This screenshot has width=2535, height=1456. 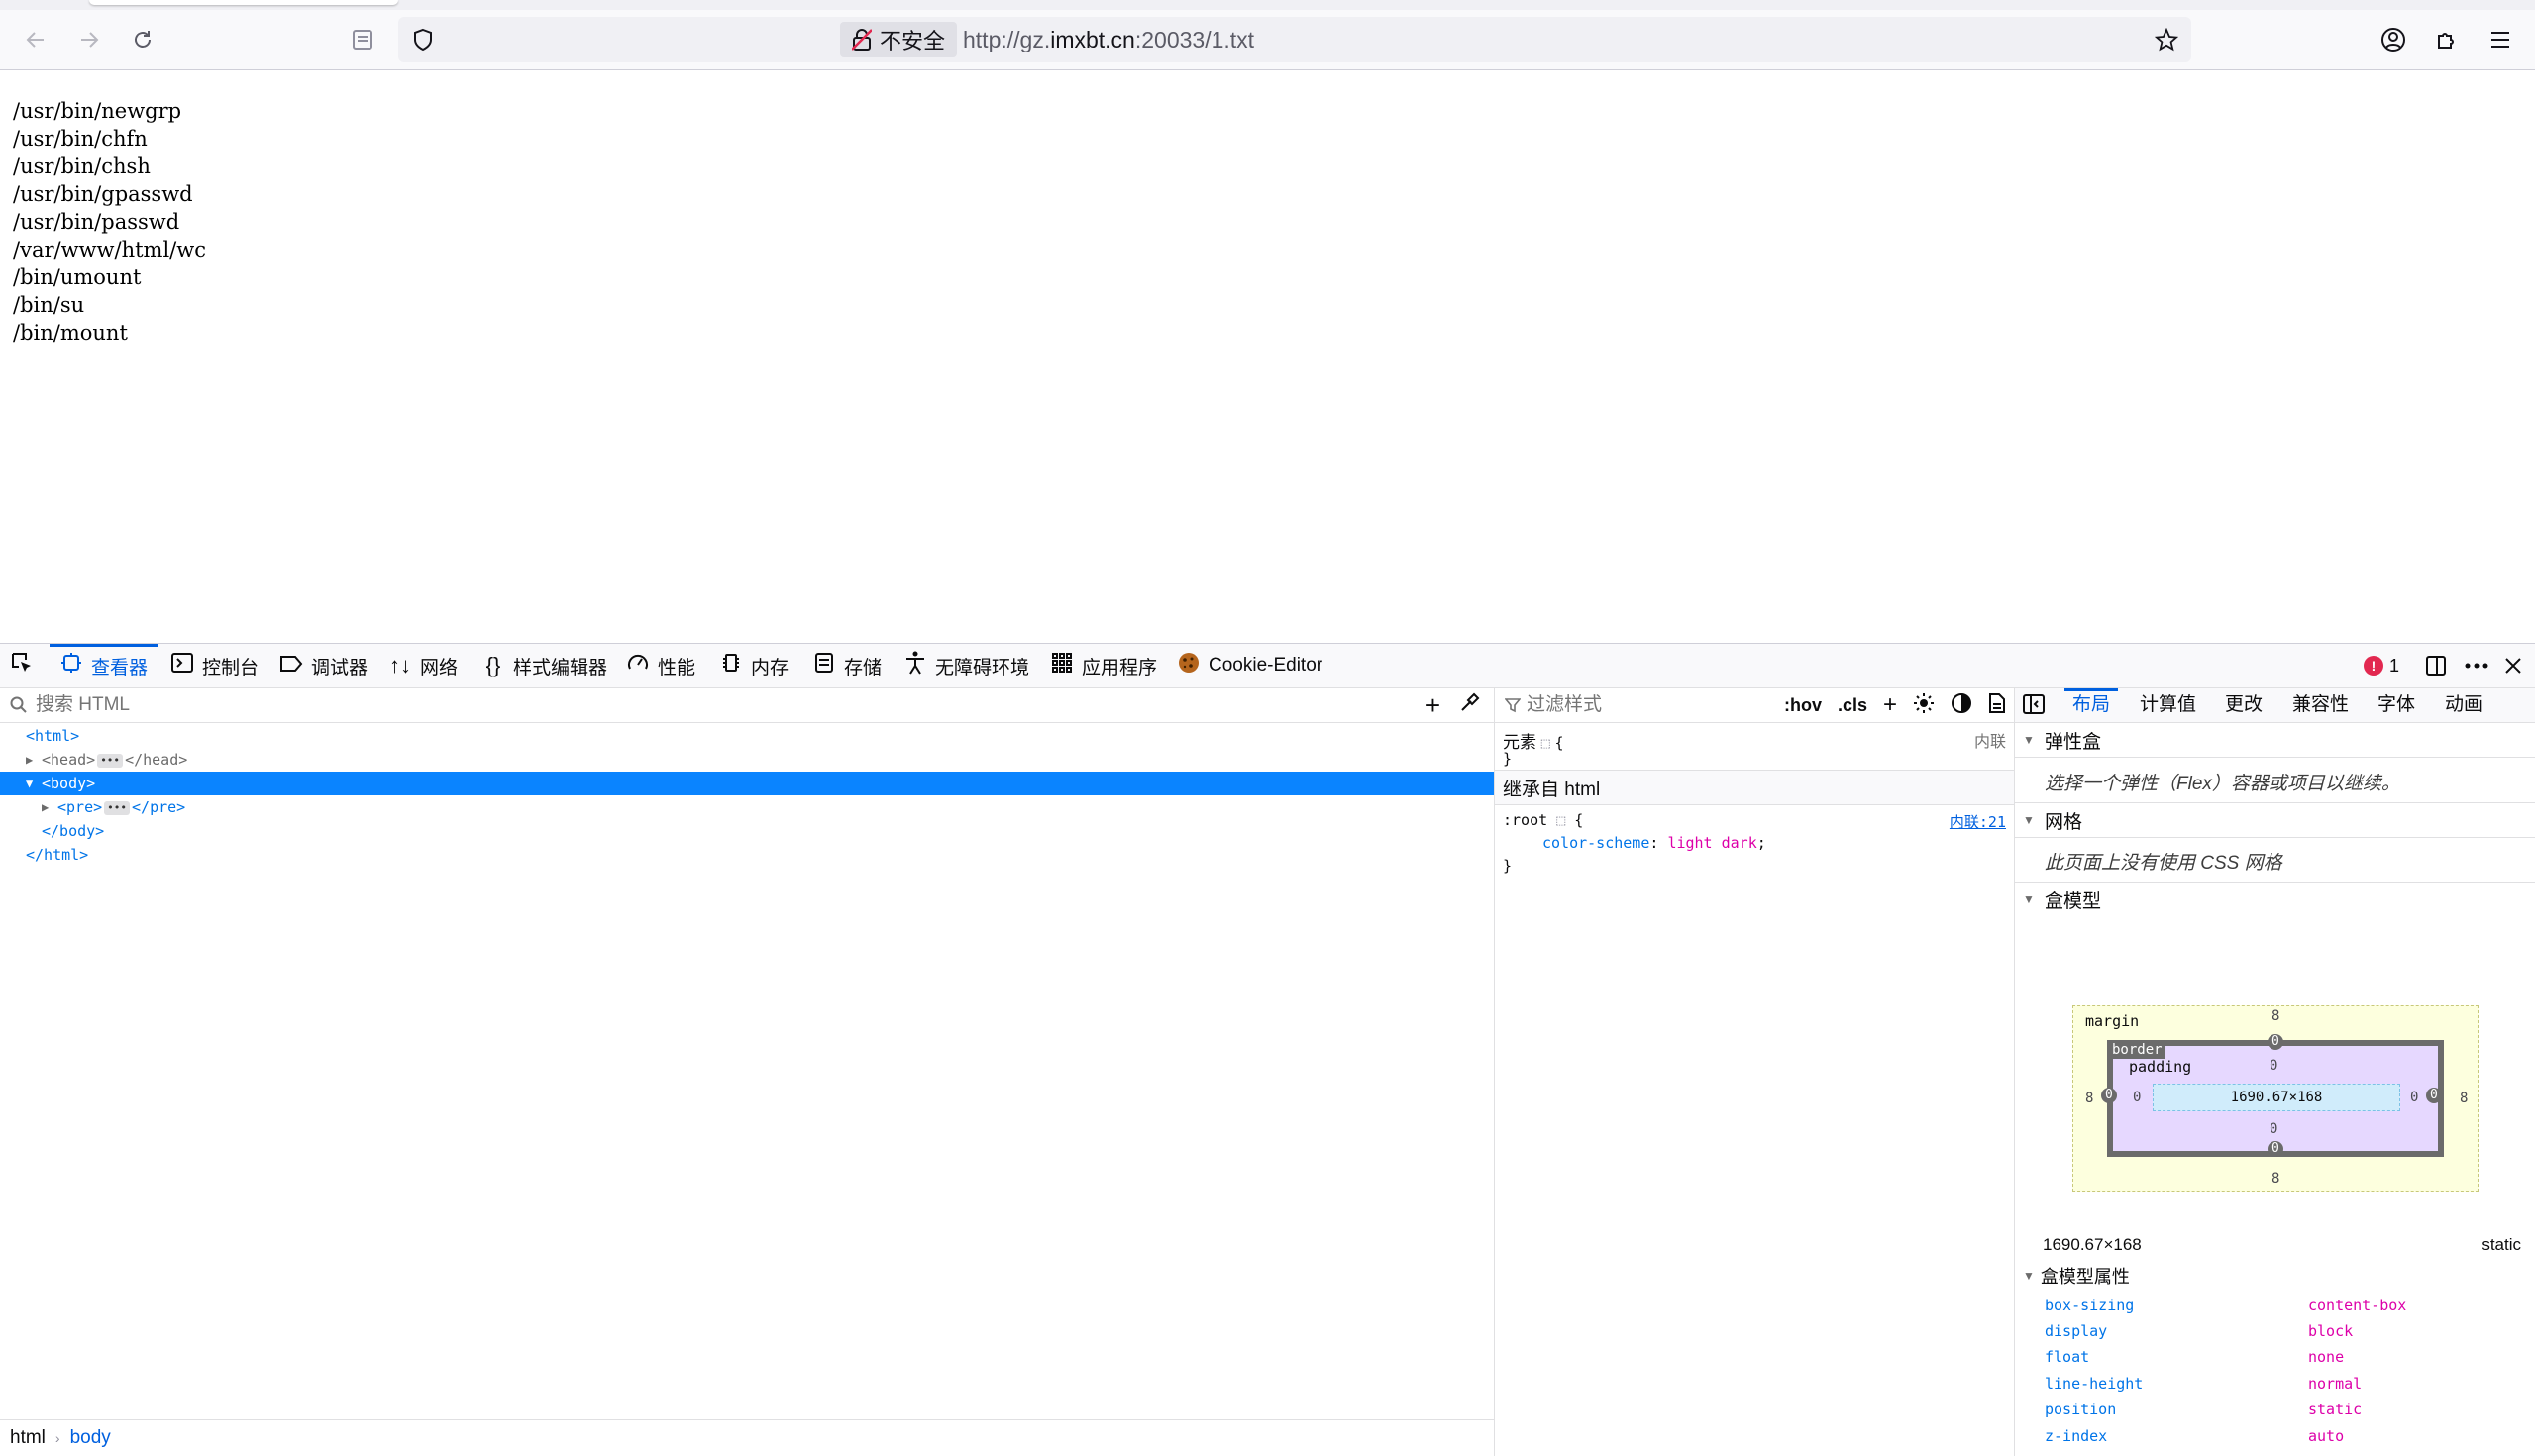 What do you see at coordinates (2275, 1042) in the screenshot?
I see `border-top-value: 0` at bounding box center [2275, 1042].